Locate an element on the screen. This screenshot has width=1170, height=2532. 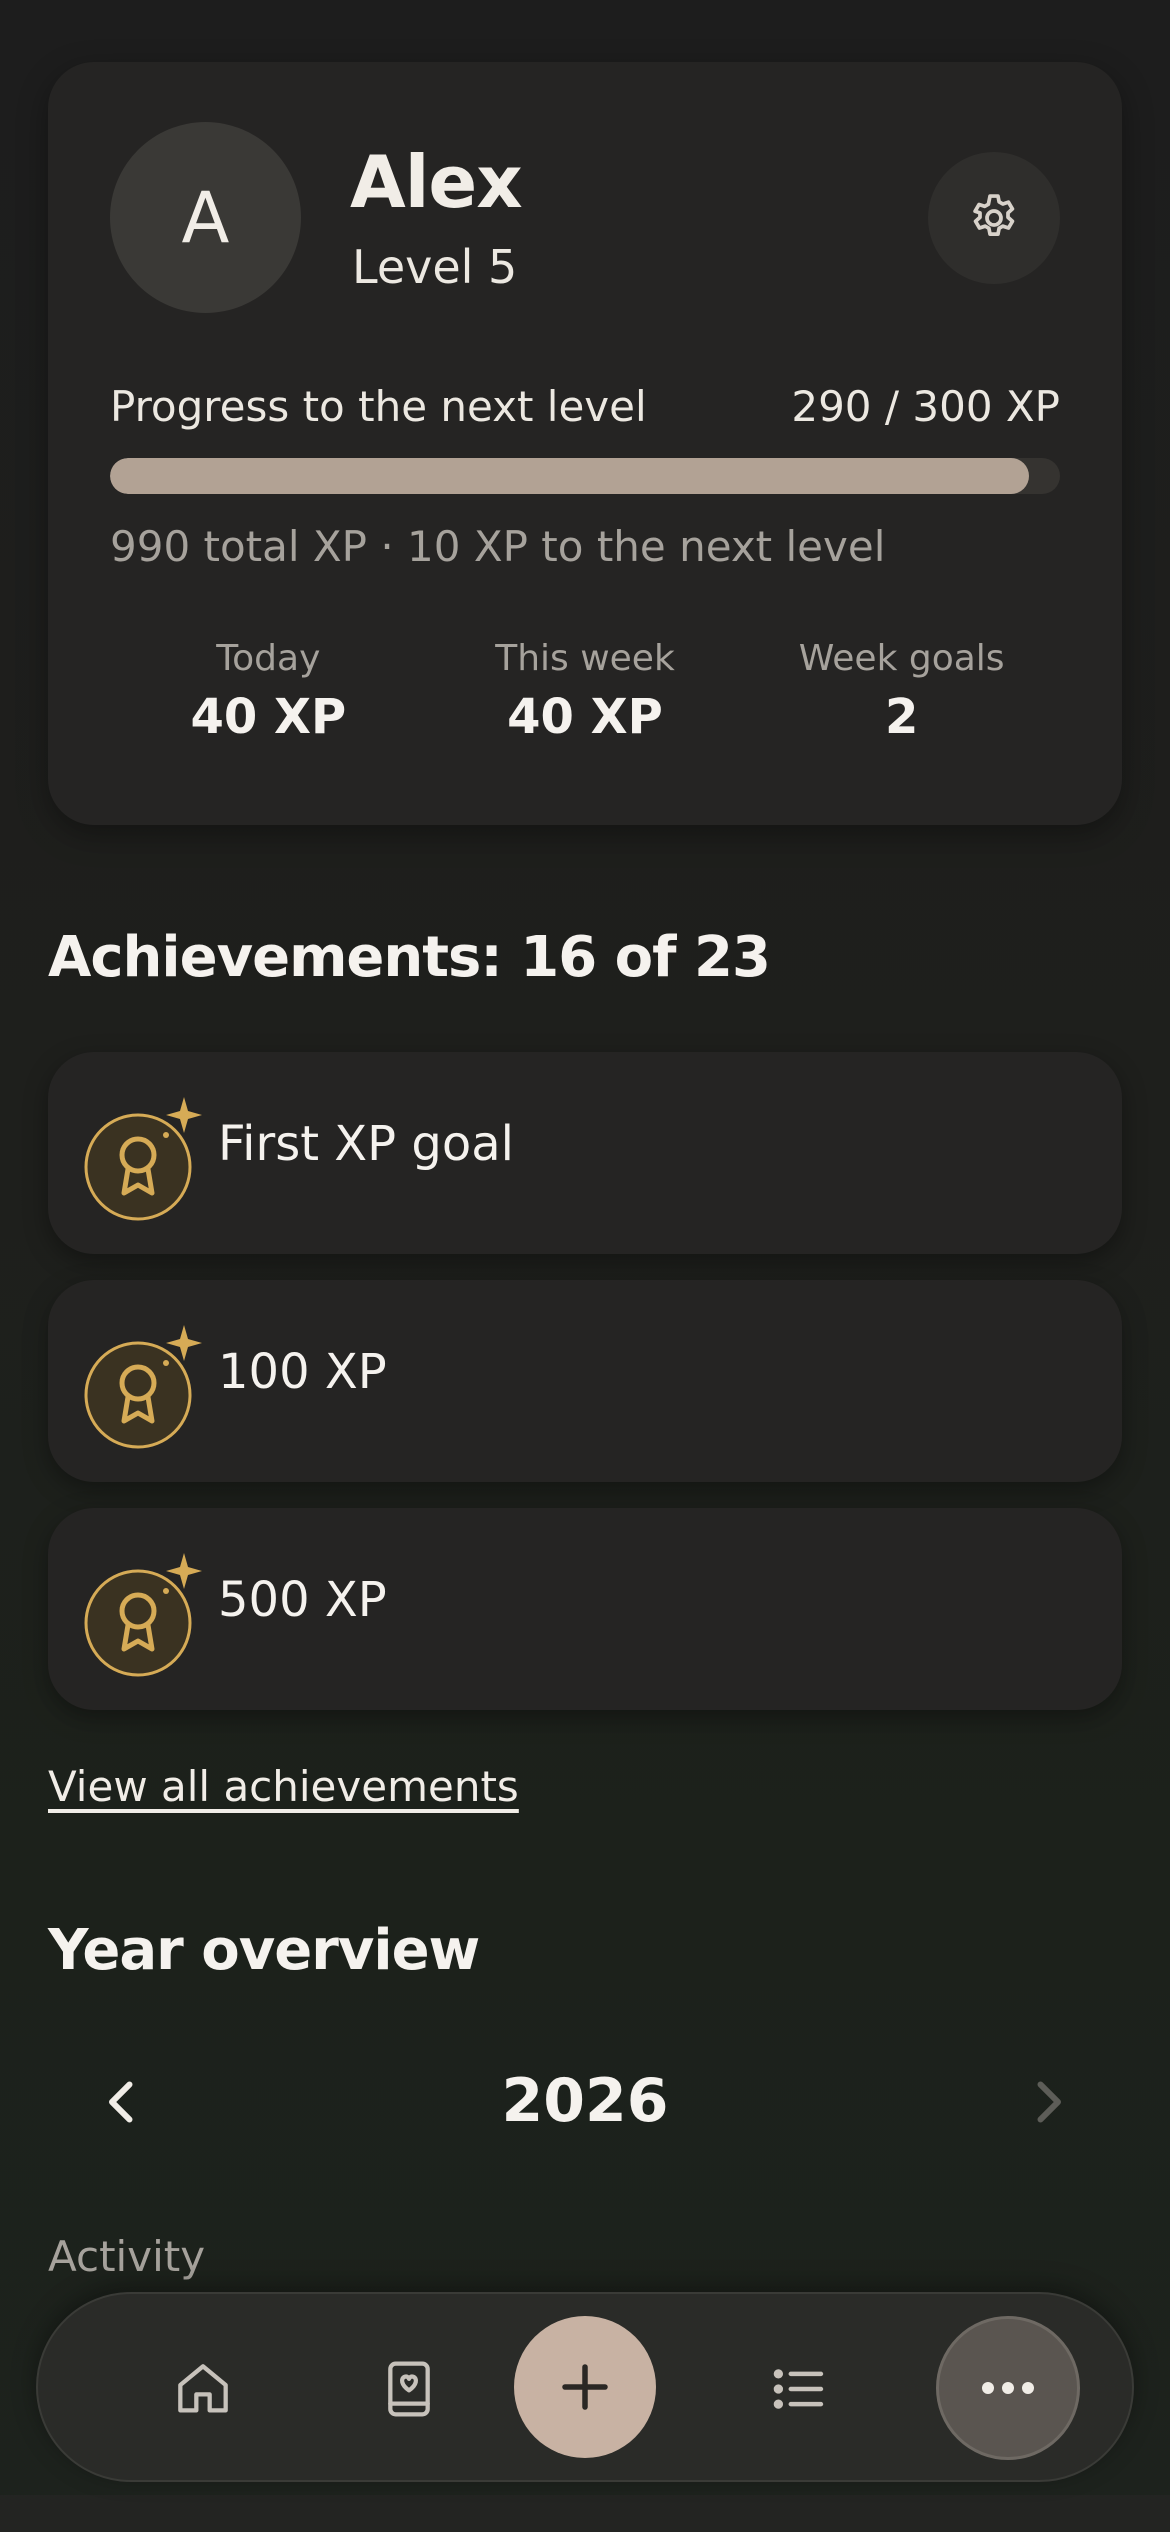
avatar-initial: A is located at coordinates (205, 217).